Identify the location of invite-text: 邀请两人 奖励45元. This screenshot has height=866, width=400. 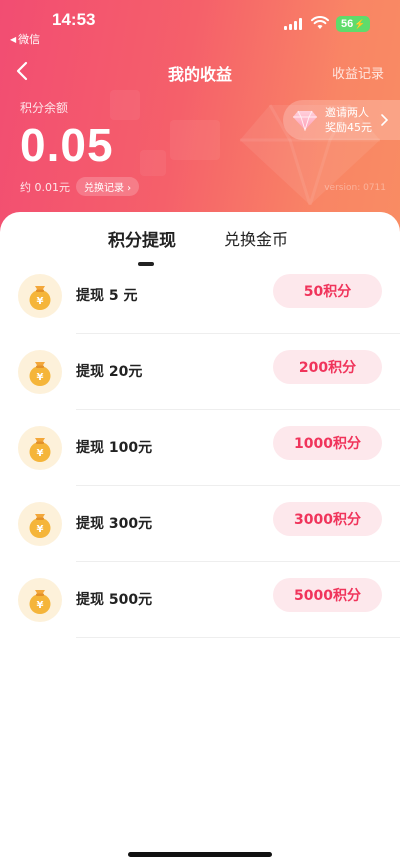
(348, 120).